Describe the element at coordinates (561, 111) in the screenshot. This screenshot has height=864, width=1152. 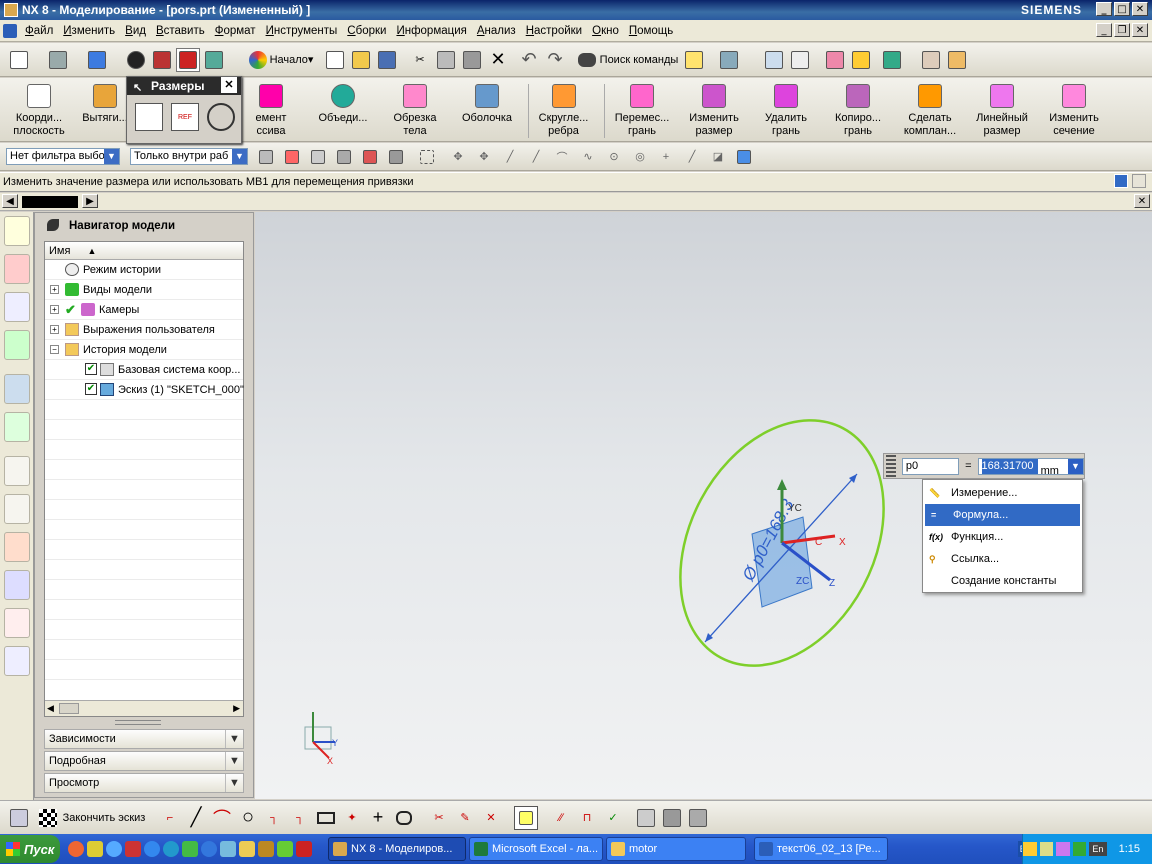
I see `edge-blend-button: Скругле... ребра` at that location.